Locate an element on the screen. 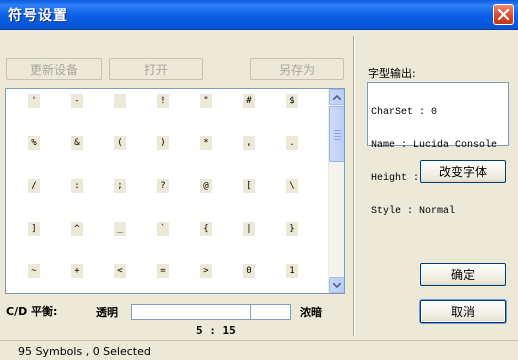 The width and height of the screenshot is (518, 360). symbol-cell: % is located at coordinates (34, 143).